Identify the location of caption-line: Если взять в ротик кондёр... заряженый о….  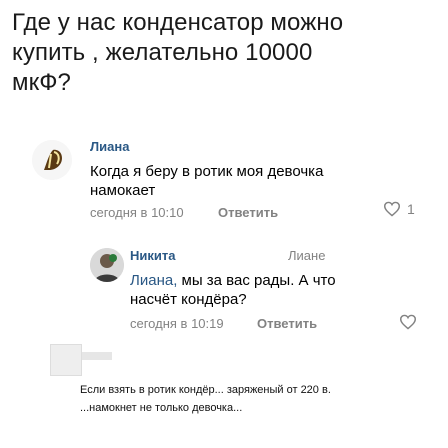
(205, 390).